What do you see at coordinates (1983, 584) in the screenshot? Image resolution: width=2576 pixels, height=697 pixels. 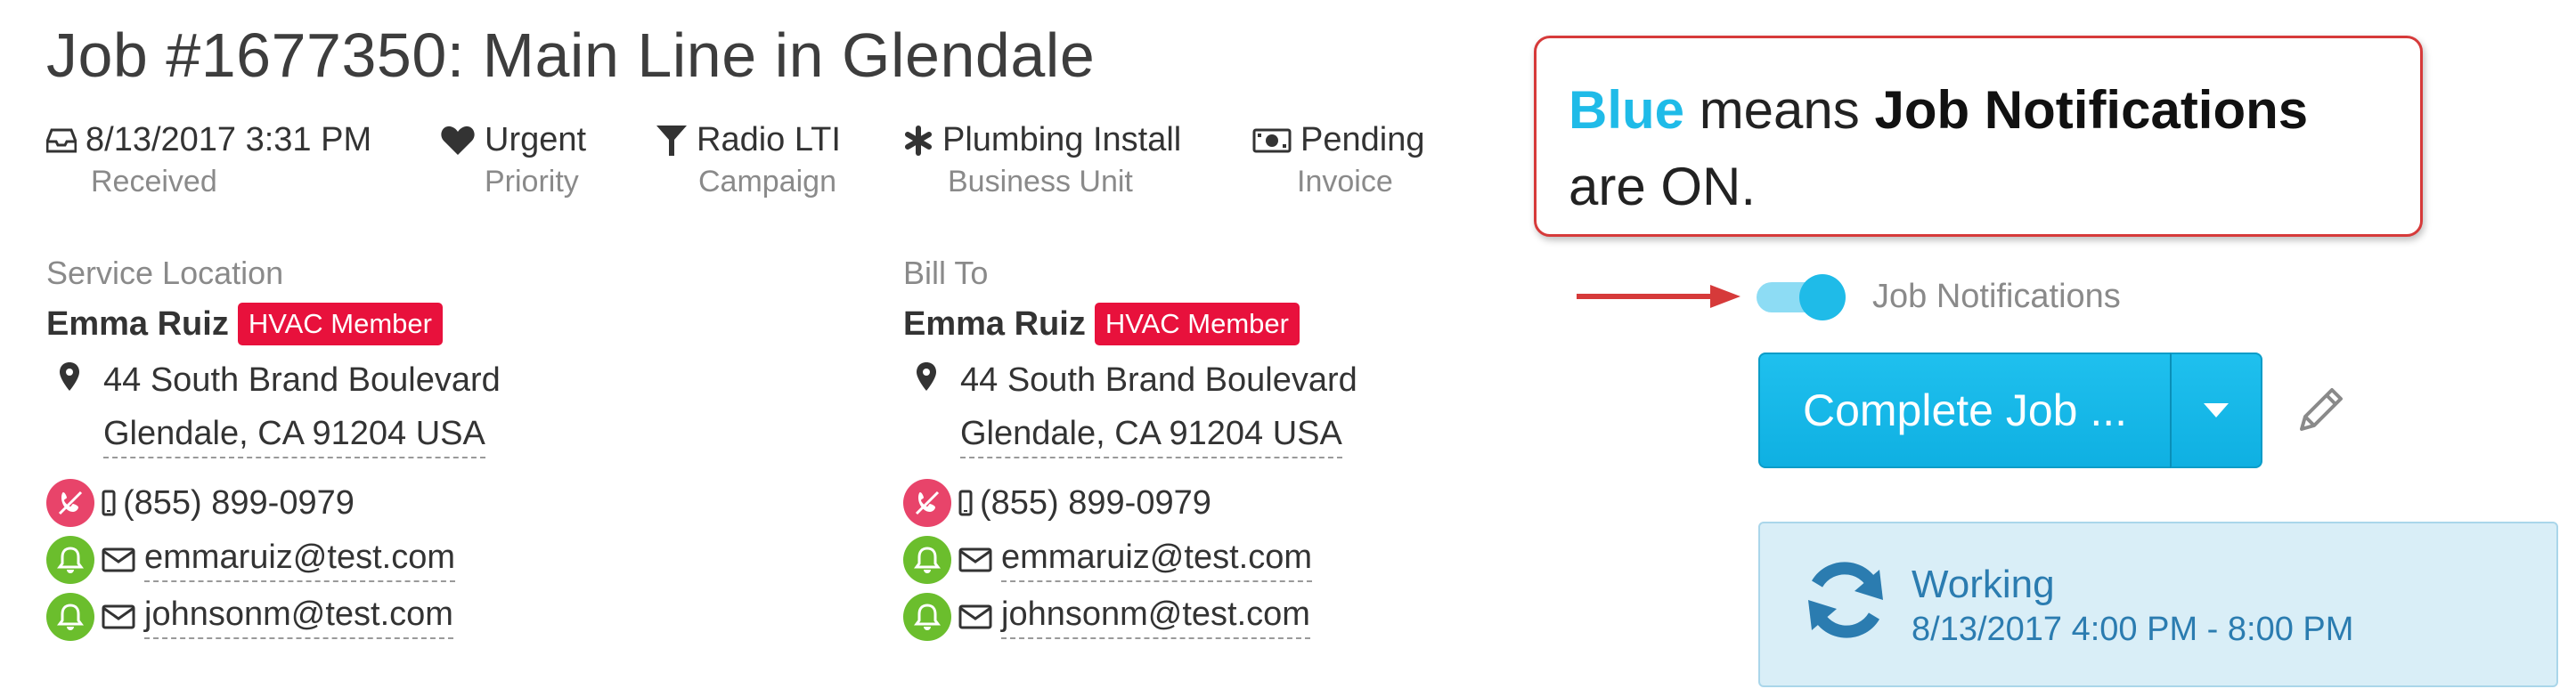 I see `status-title: Working` at bounding box center [1983, 584].